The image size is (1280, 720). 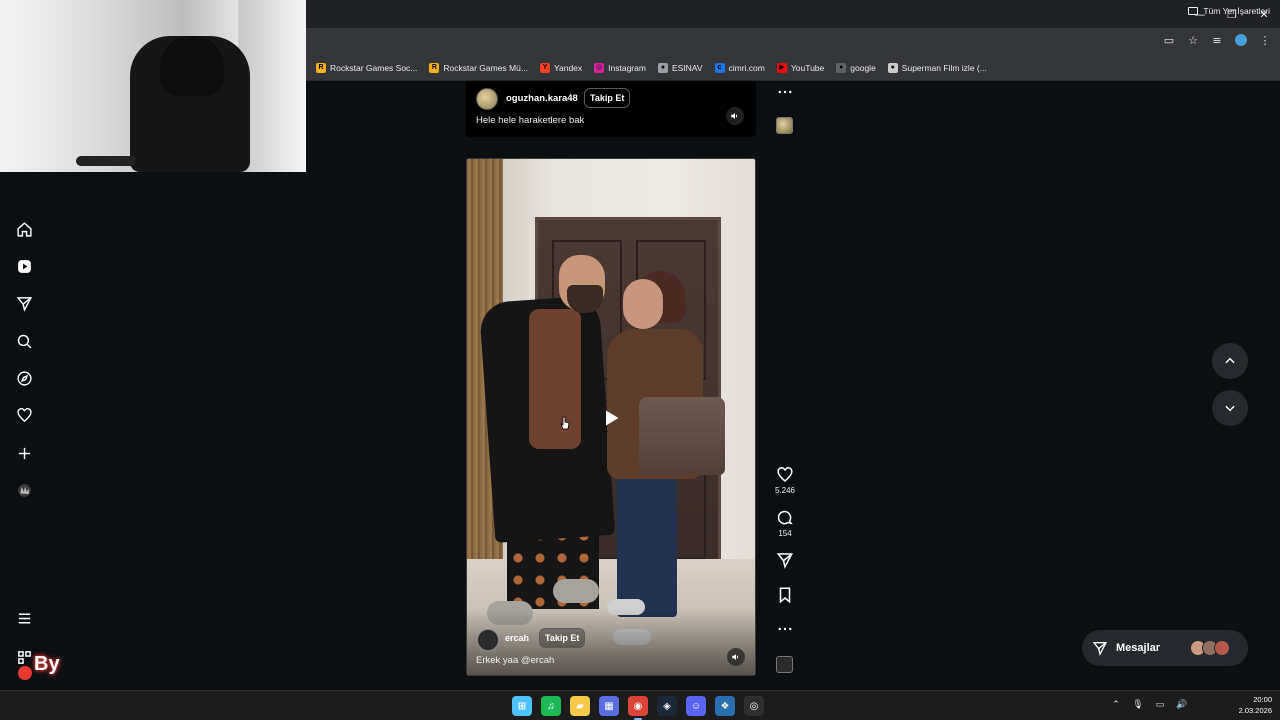 I want to click on bookmark-star-icon: ☆, so click(x=1193, y=40).